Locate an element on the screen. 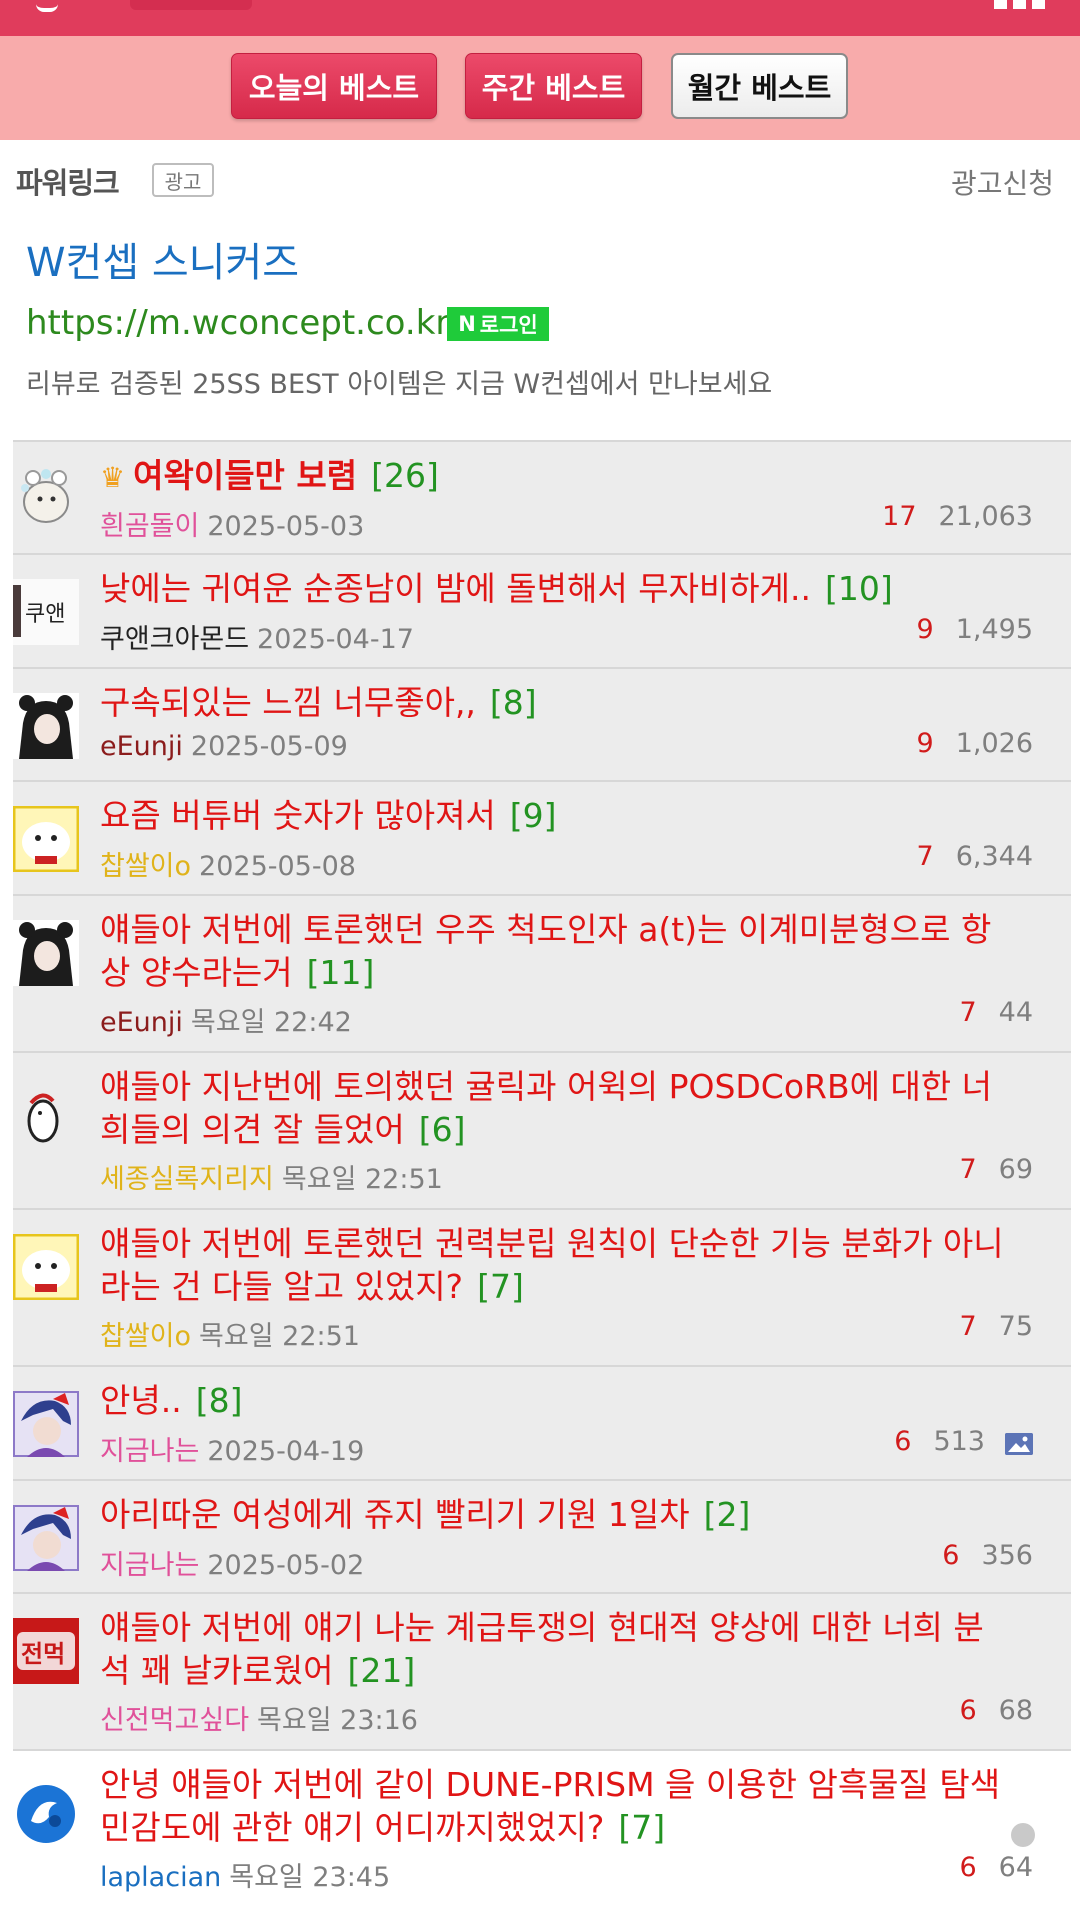  post-title: 구속되있는 느낌 너무좋아,, [8] is located at coordinates (555, 702).